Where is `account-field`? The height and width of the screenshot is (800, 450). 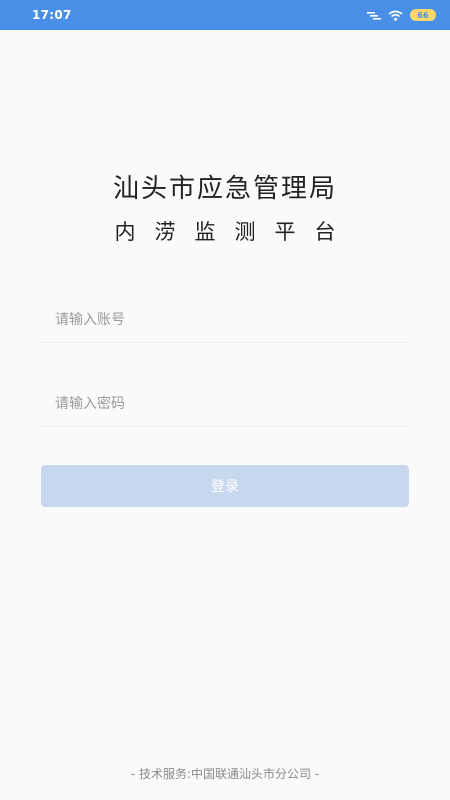 account-field is located at coordinates (225, 320).